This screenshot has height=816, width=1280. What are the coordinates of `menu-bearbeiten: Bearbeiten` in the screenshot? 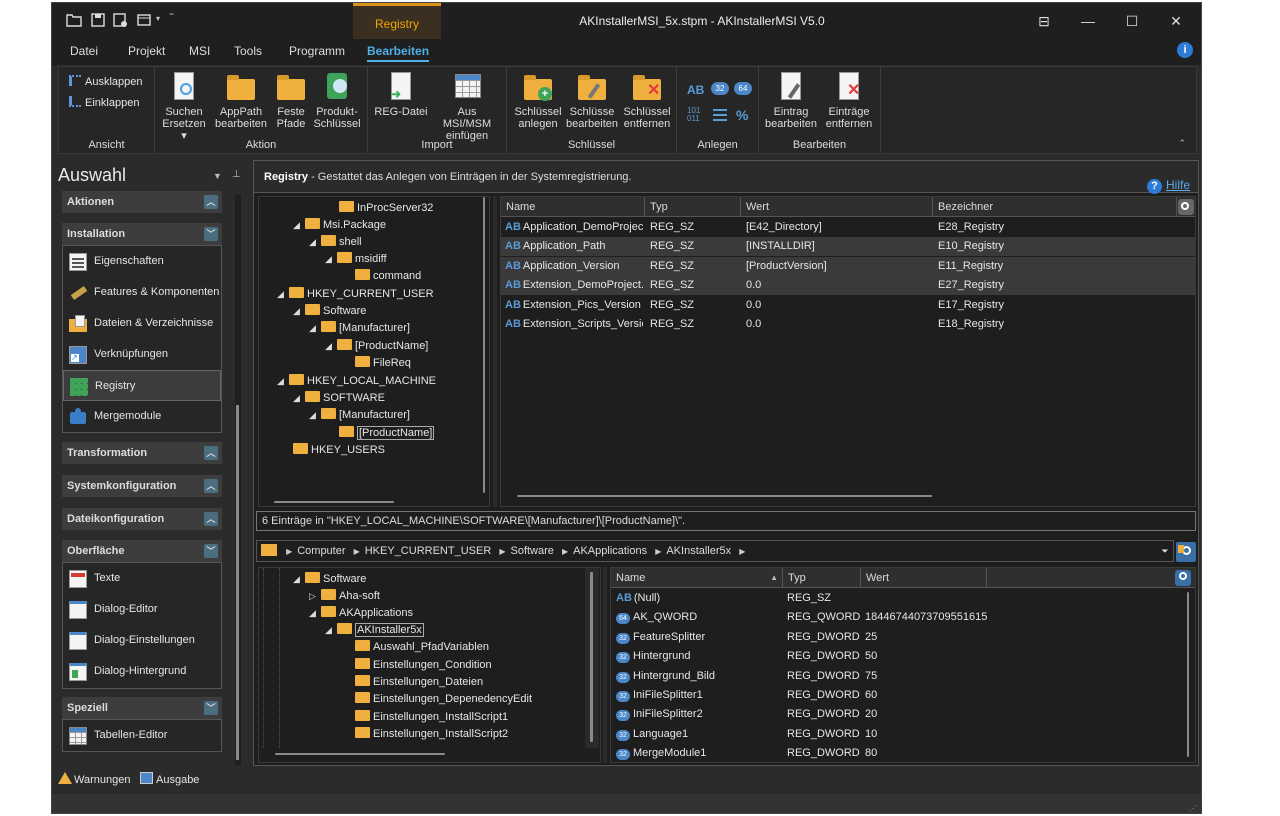 It's located at (398, 53).